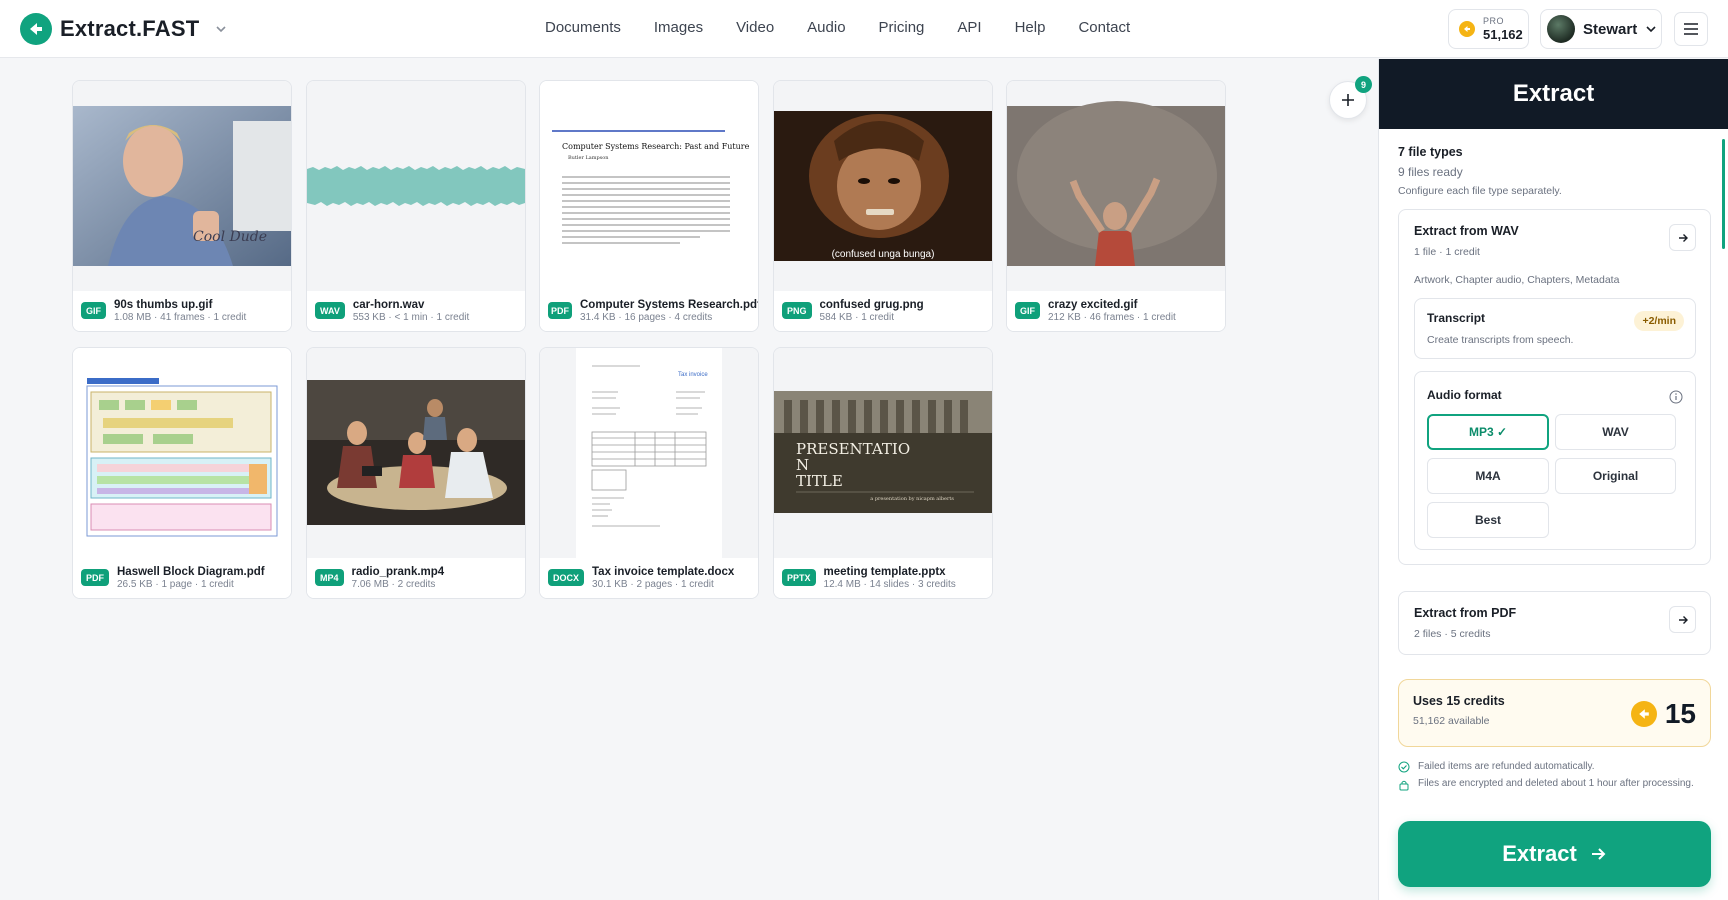 Image resolution: width=1728 pixels, height=900 pixels. Describe the element at coordinates (1554, 713) in the screenshot. I see `credits-summary: Uses 15 credits 51,162 available 15` at that location.